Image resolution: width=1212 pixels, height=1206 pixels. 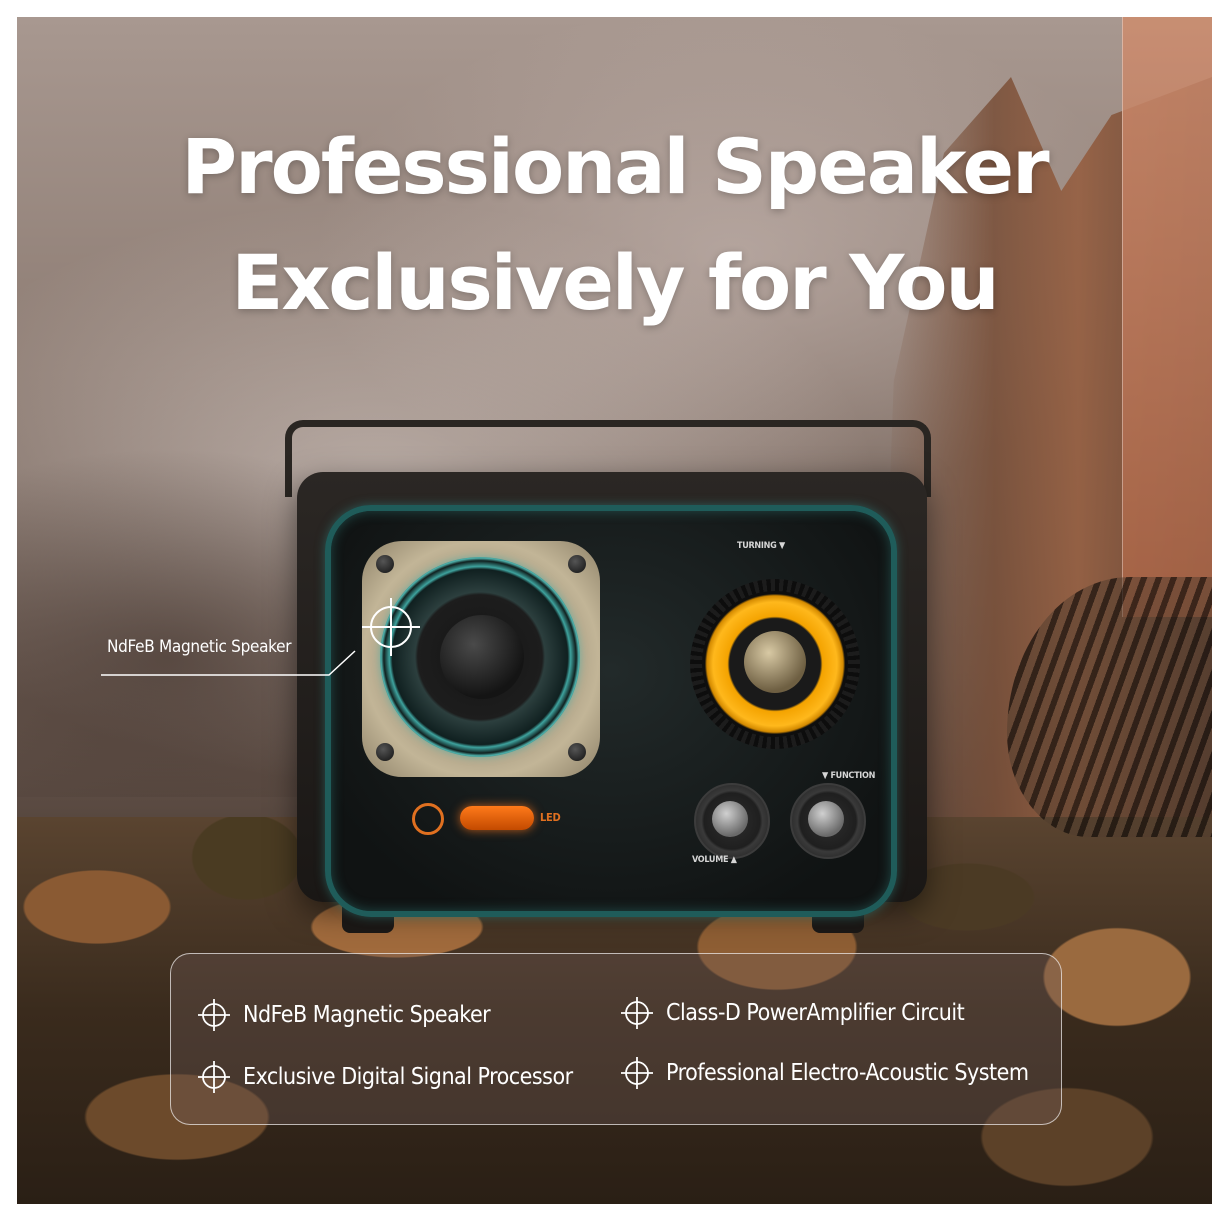 I want to click on feature-label: Class-D PowerAmplifier Circuit, so click(x=815, y=1013).